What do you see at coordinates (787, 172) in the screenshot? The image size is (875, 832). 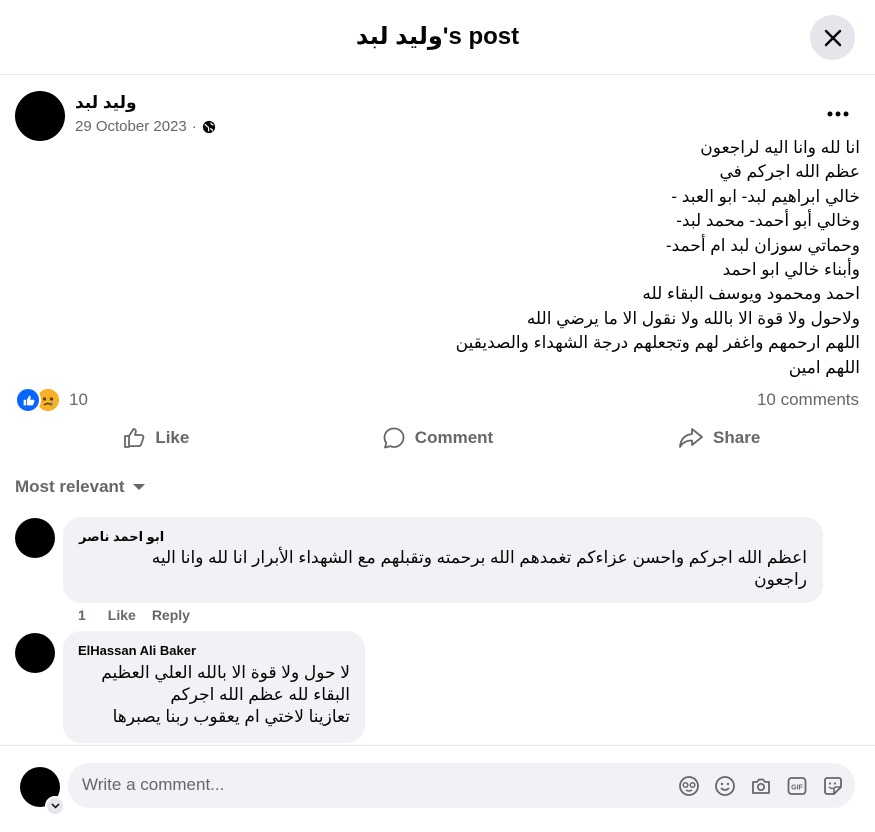 I see `post-line: عظم الله اجركم في` at bounding box center [787, 172].